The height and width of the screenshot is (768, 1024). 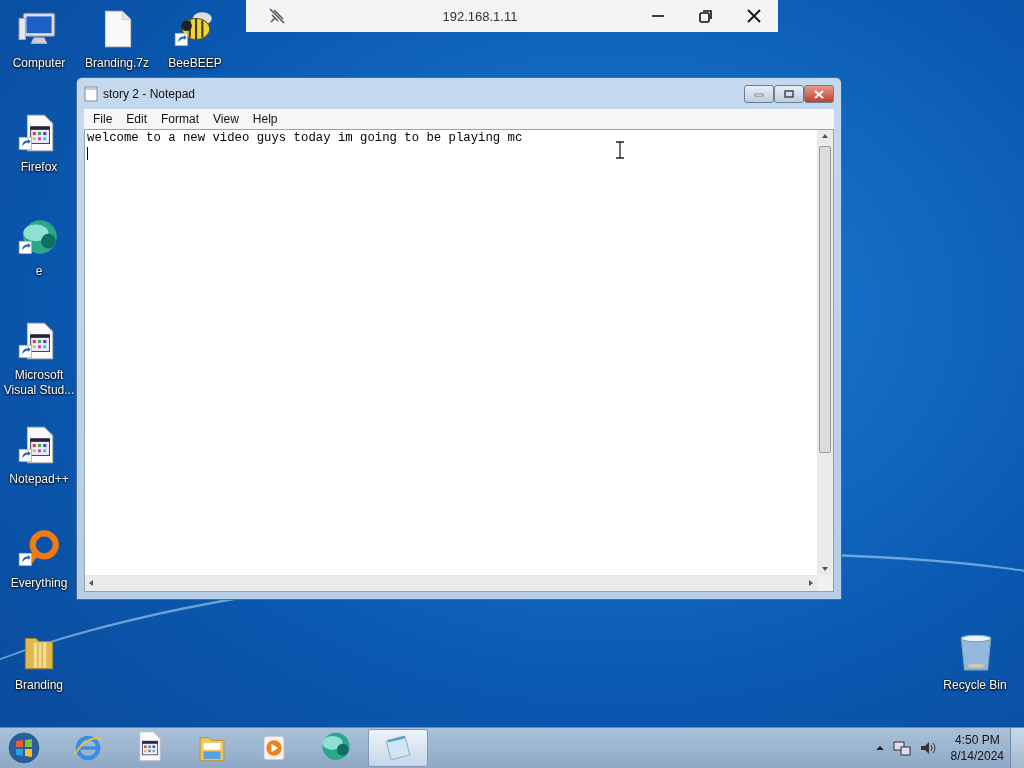 What do you see at coordinates (927, 748) in the screenshot?
I see `speaker-icon` at bounding box center [927, 748].